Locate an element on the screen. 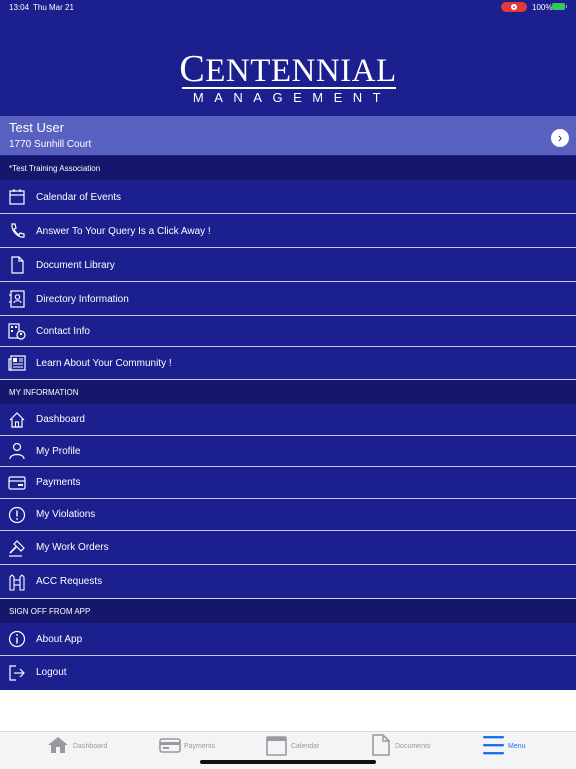  battery-icon is located at coordinates (559, 6).